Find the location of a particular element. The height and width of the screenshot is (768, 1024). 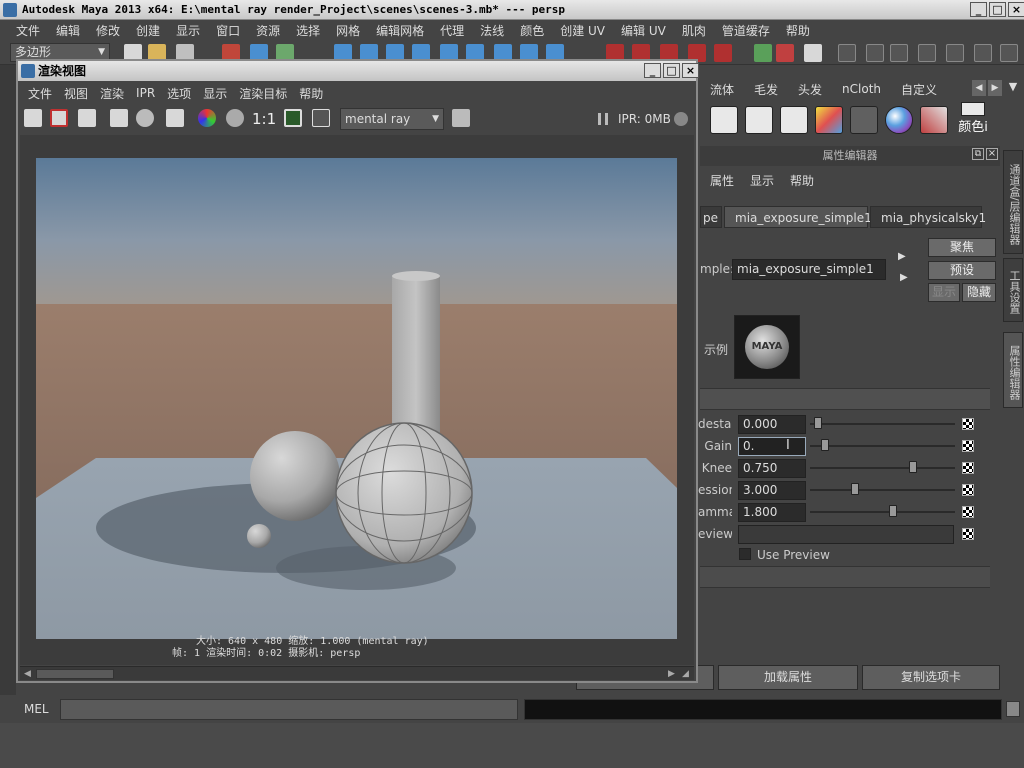

ipr-icon is located at coordinates (119, 118).